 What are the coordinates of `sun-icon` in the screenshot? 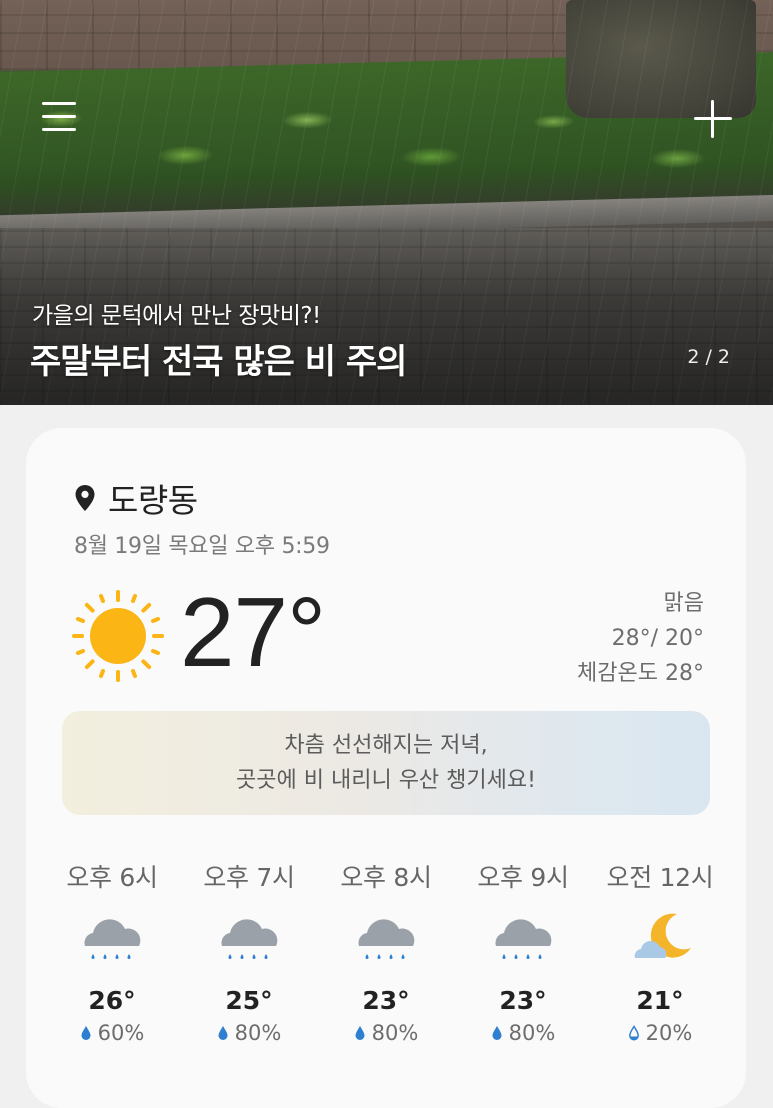 It's located at (118, 636).